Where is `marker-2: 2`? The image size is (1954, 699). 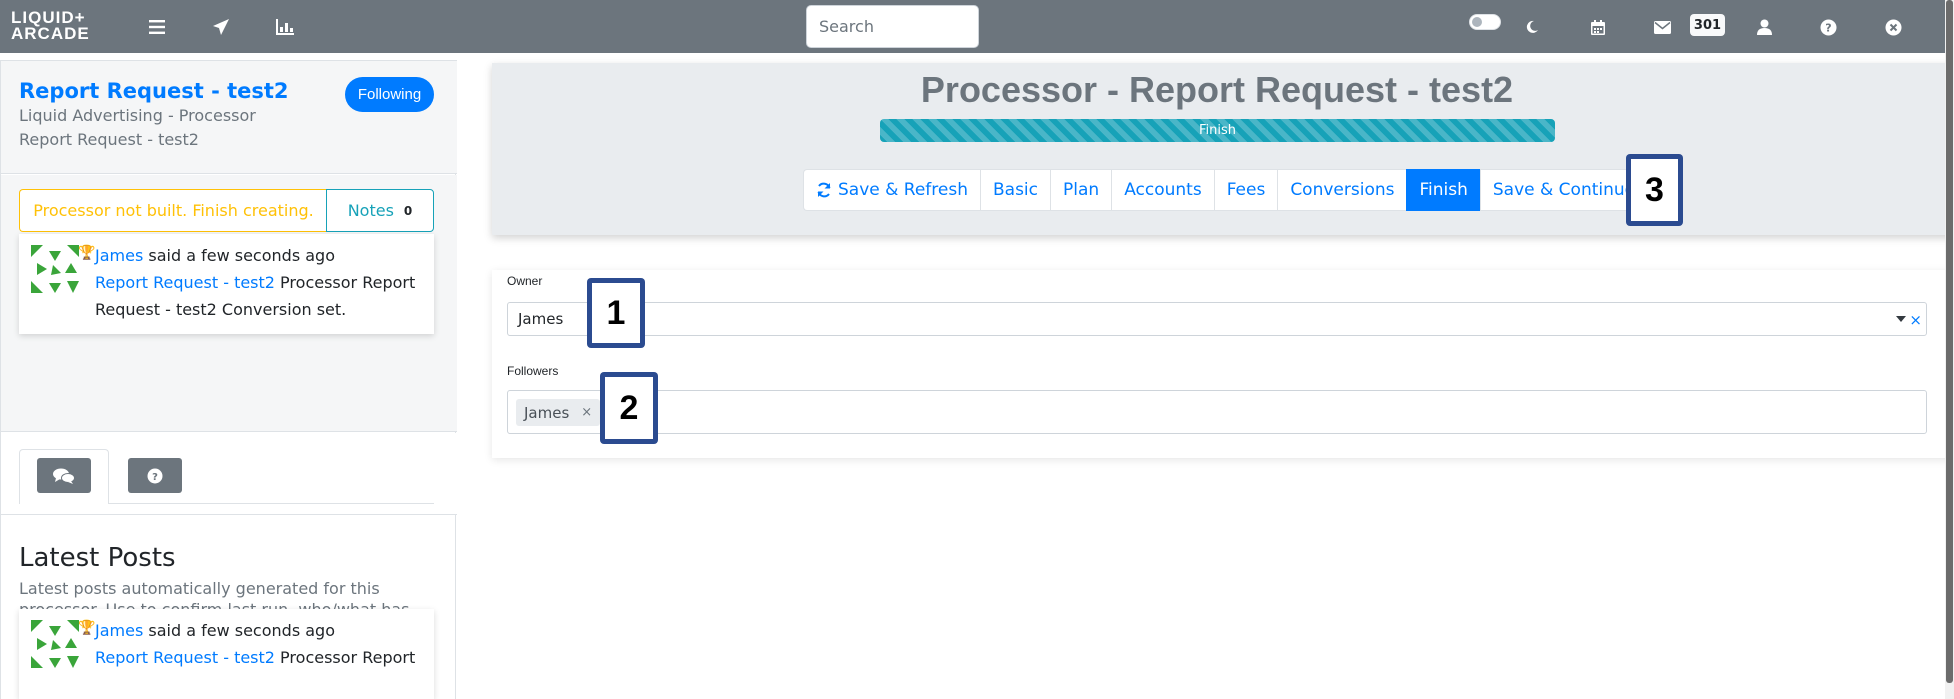
marker-2: 2 is located at coordinates (629, 408).